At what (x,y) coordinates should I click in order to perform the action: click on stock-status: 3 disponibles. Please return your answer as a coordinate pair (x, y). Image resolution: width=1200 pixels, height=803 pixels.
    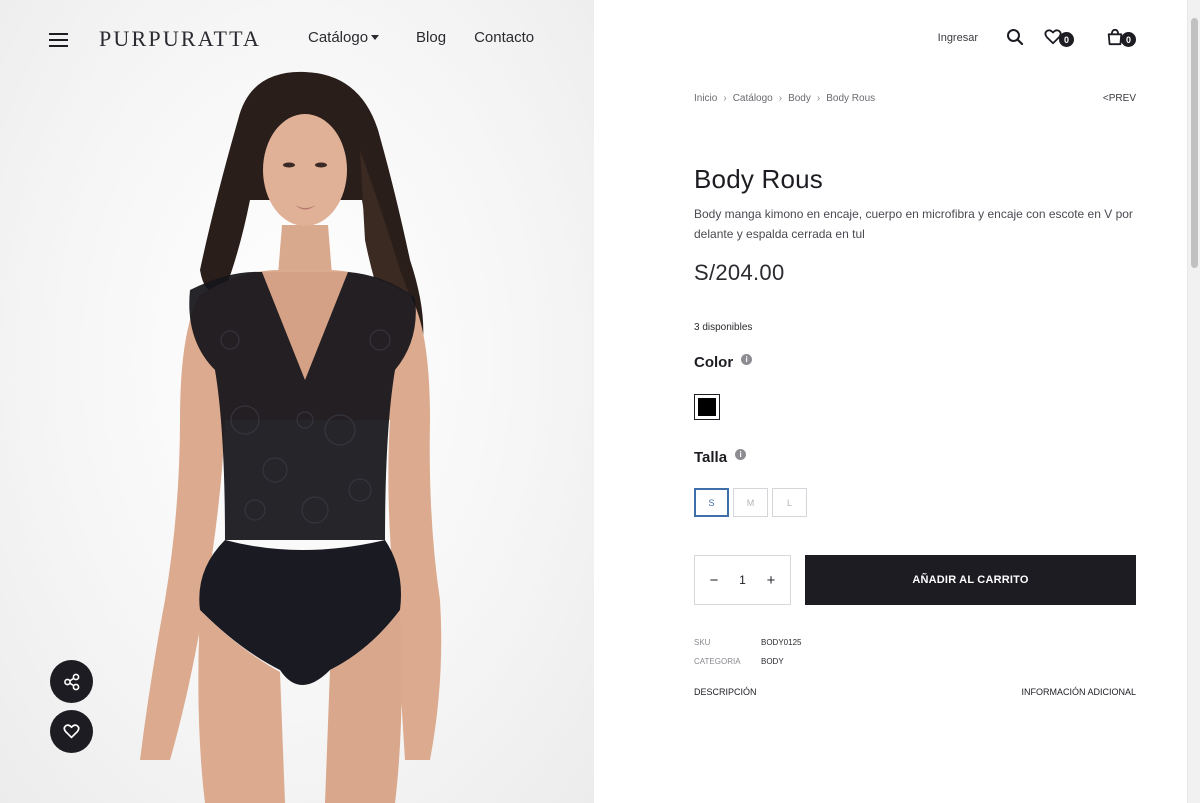
    Looking at the image, I should click on (723, 327).